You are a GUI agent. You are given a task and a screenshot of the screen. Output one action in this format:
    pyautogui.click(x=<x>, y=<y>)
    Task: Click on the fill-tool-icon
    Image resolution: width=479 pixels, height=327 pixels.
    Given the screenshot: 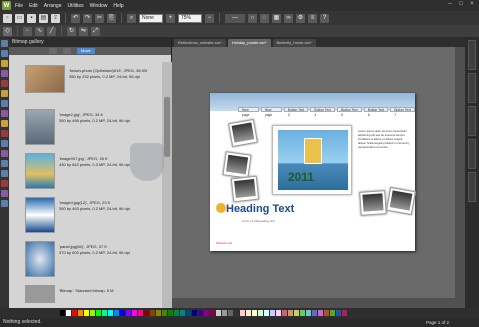 What is the action you would take?
    pyautogui.click(x=4, y=113)
    